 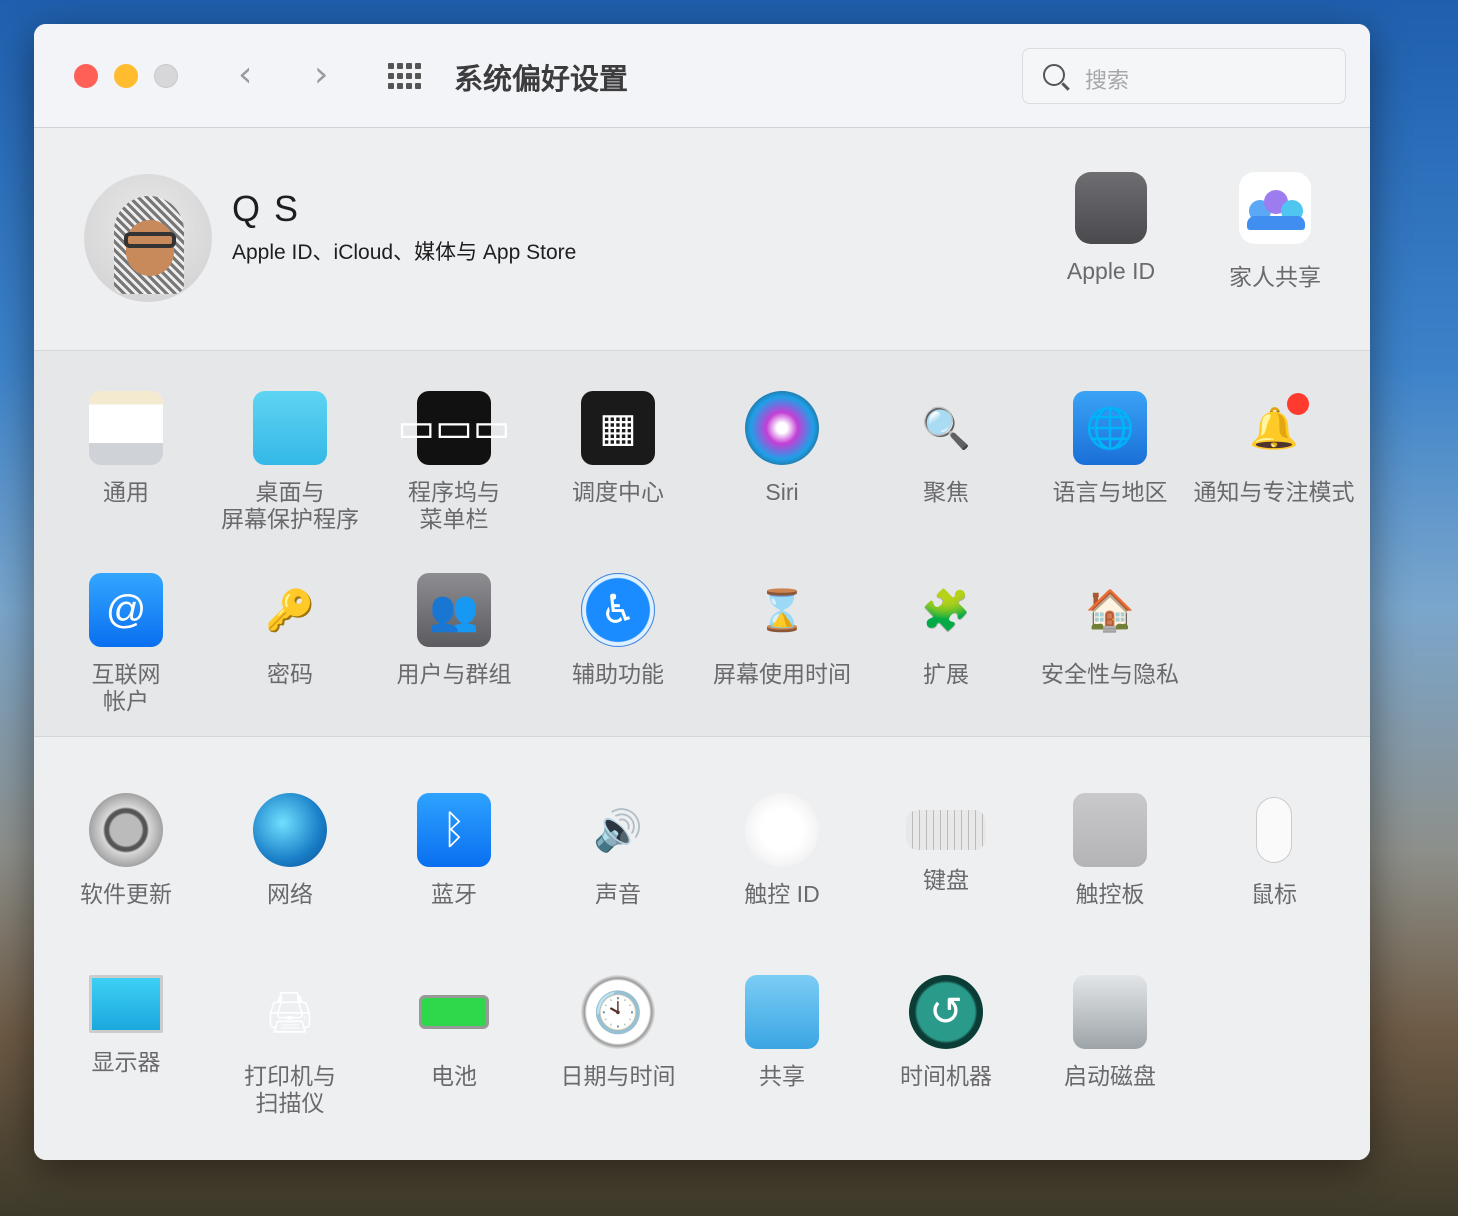 I want to click on pane-siri: Siri, so click(x=782, y=482).